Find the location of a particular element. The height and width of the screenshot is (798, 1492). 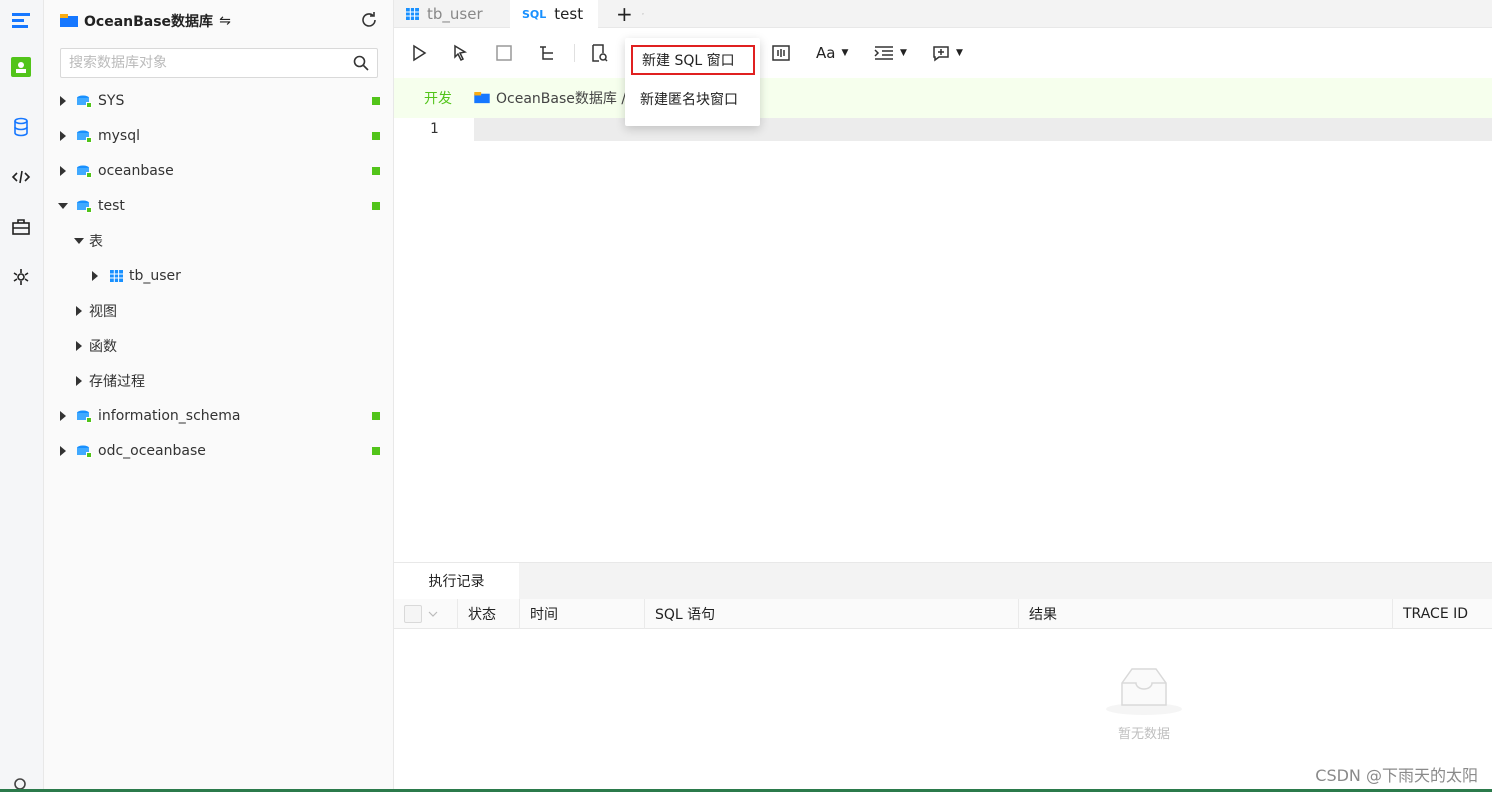

tree-node-views: 视图 is located at coordinates (219, 311).